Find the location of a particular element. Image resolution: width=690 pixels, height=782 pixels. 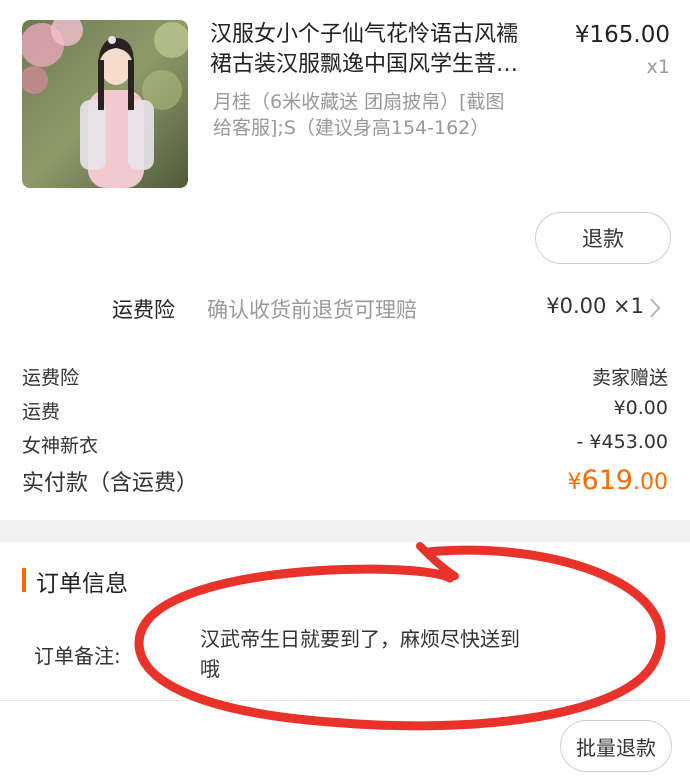

total-label: 实付款（含运费） is located at coordinates (110, 483).